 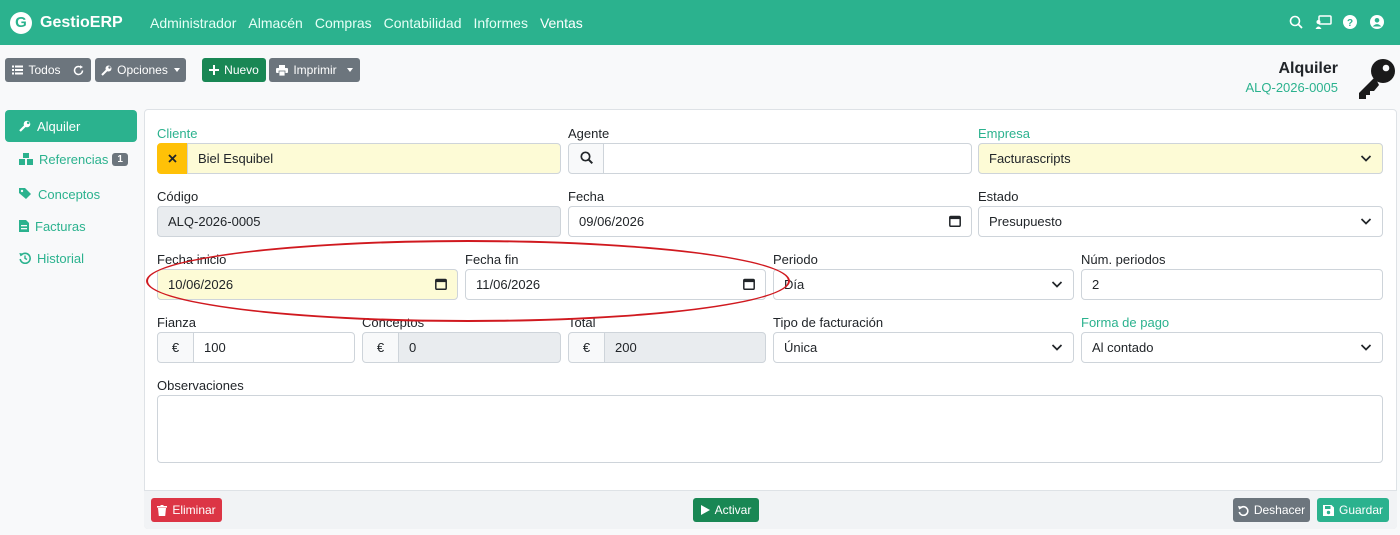 What do you see at coordinates (770, 221) in the screenshot?
I see `fecha-field: 09/06/2026` at bounding box center [770, 221].